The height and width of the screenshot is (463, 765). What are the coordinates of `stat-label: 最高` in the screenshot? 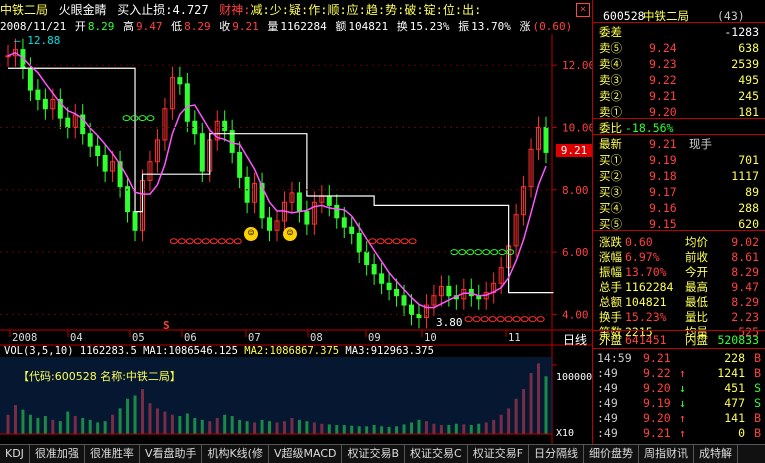 It's located at (696, 287).